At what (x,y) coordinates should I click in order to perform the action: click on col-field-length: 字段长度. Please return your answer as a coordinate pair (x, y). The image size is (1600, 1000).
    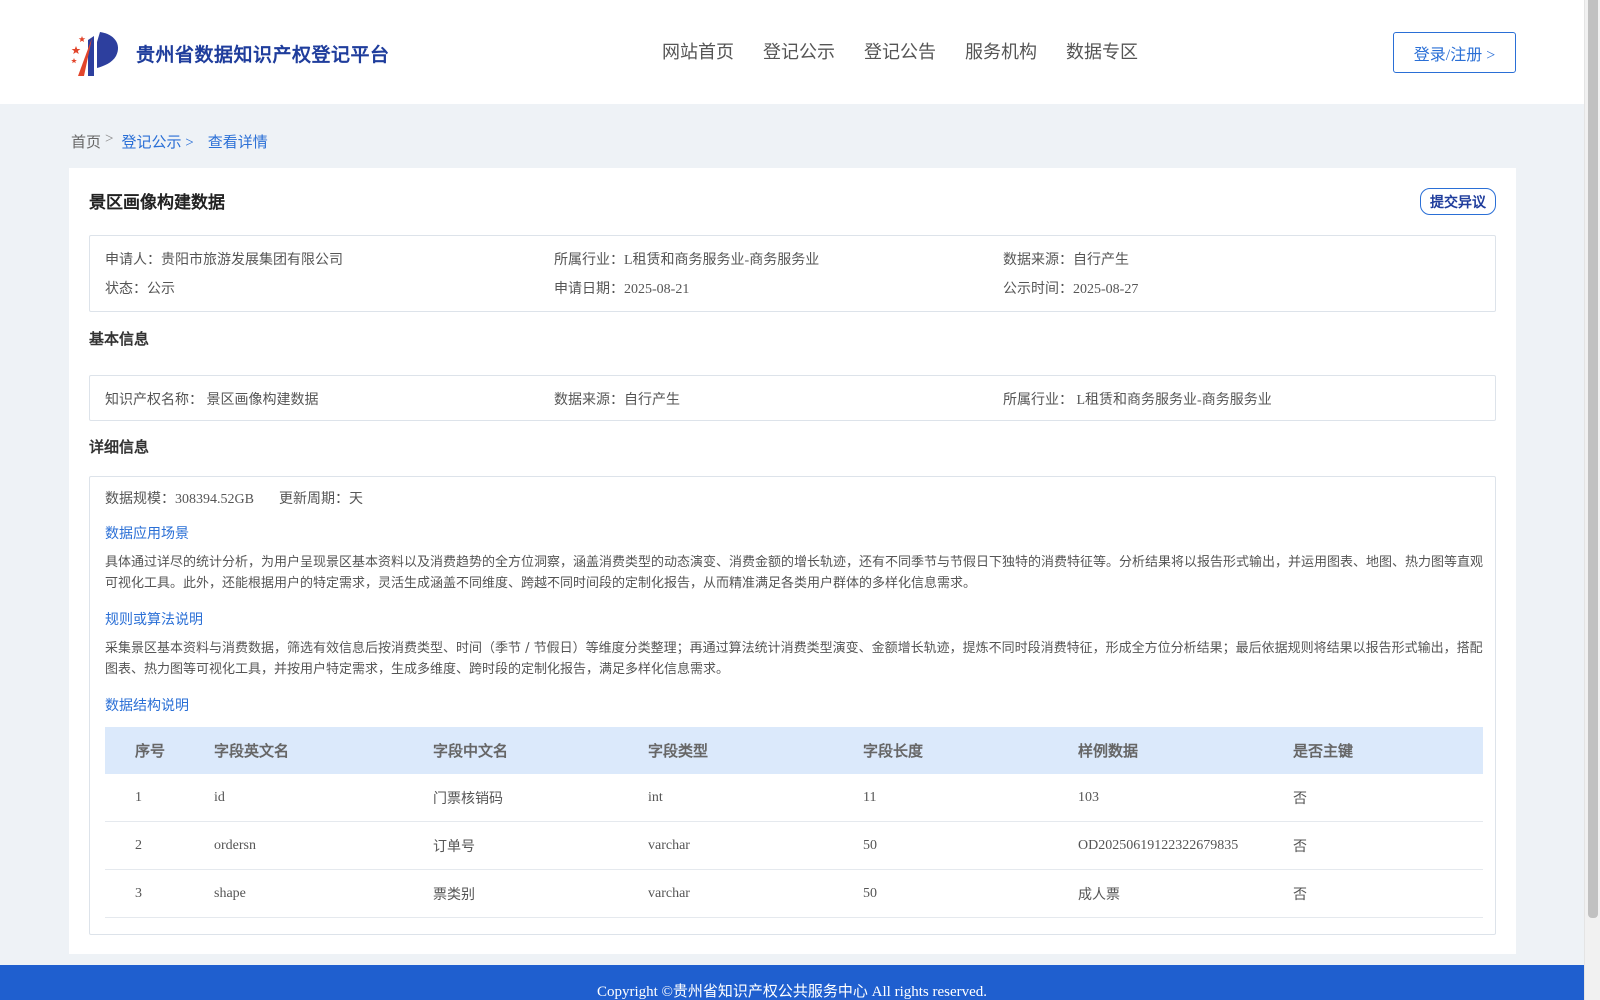
    Looking at the image, I should click on (893, 752).